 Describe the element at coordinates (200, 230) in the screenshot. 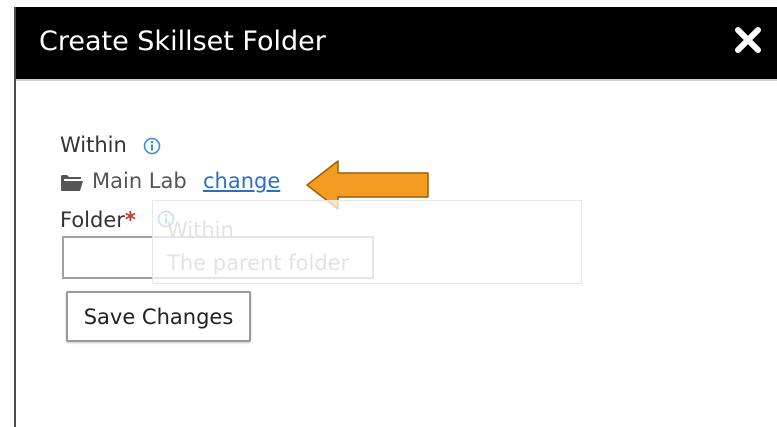

I see `tooltip-title: Within` at that location.